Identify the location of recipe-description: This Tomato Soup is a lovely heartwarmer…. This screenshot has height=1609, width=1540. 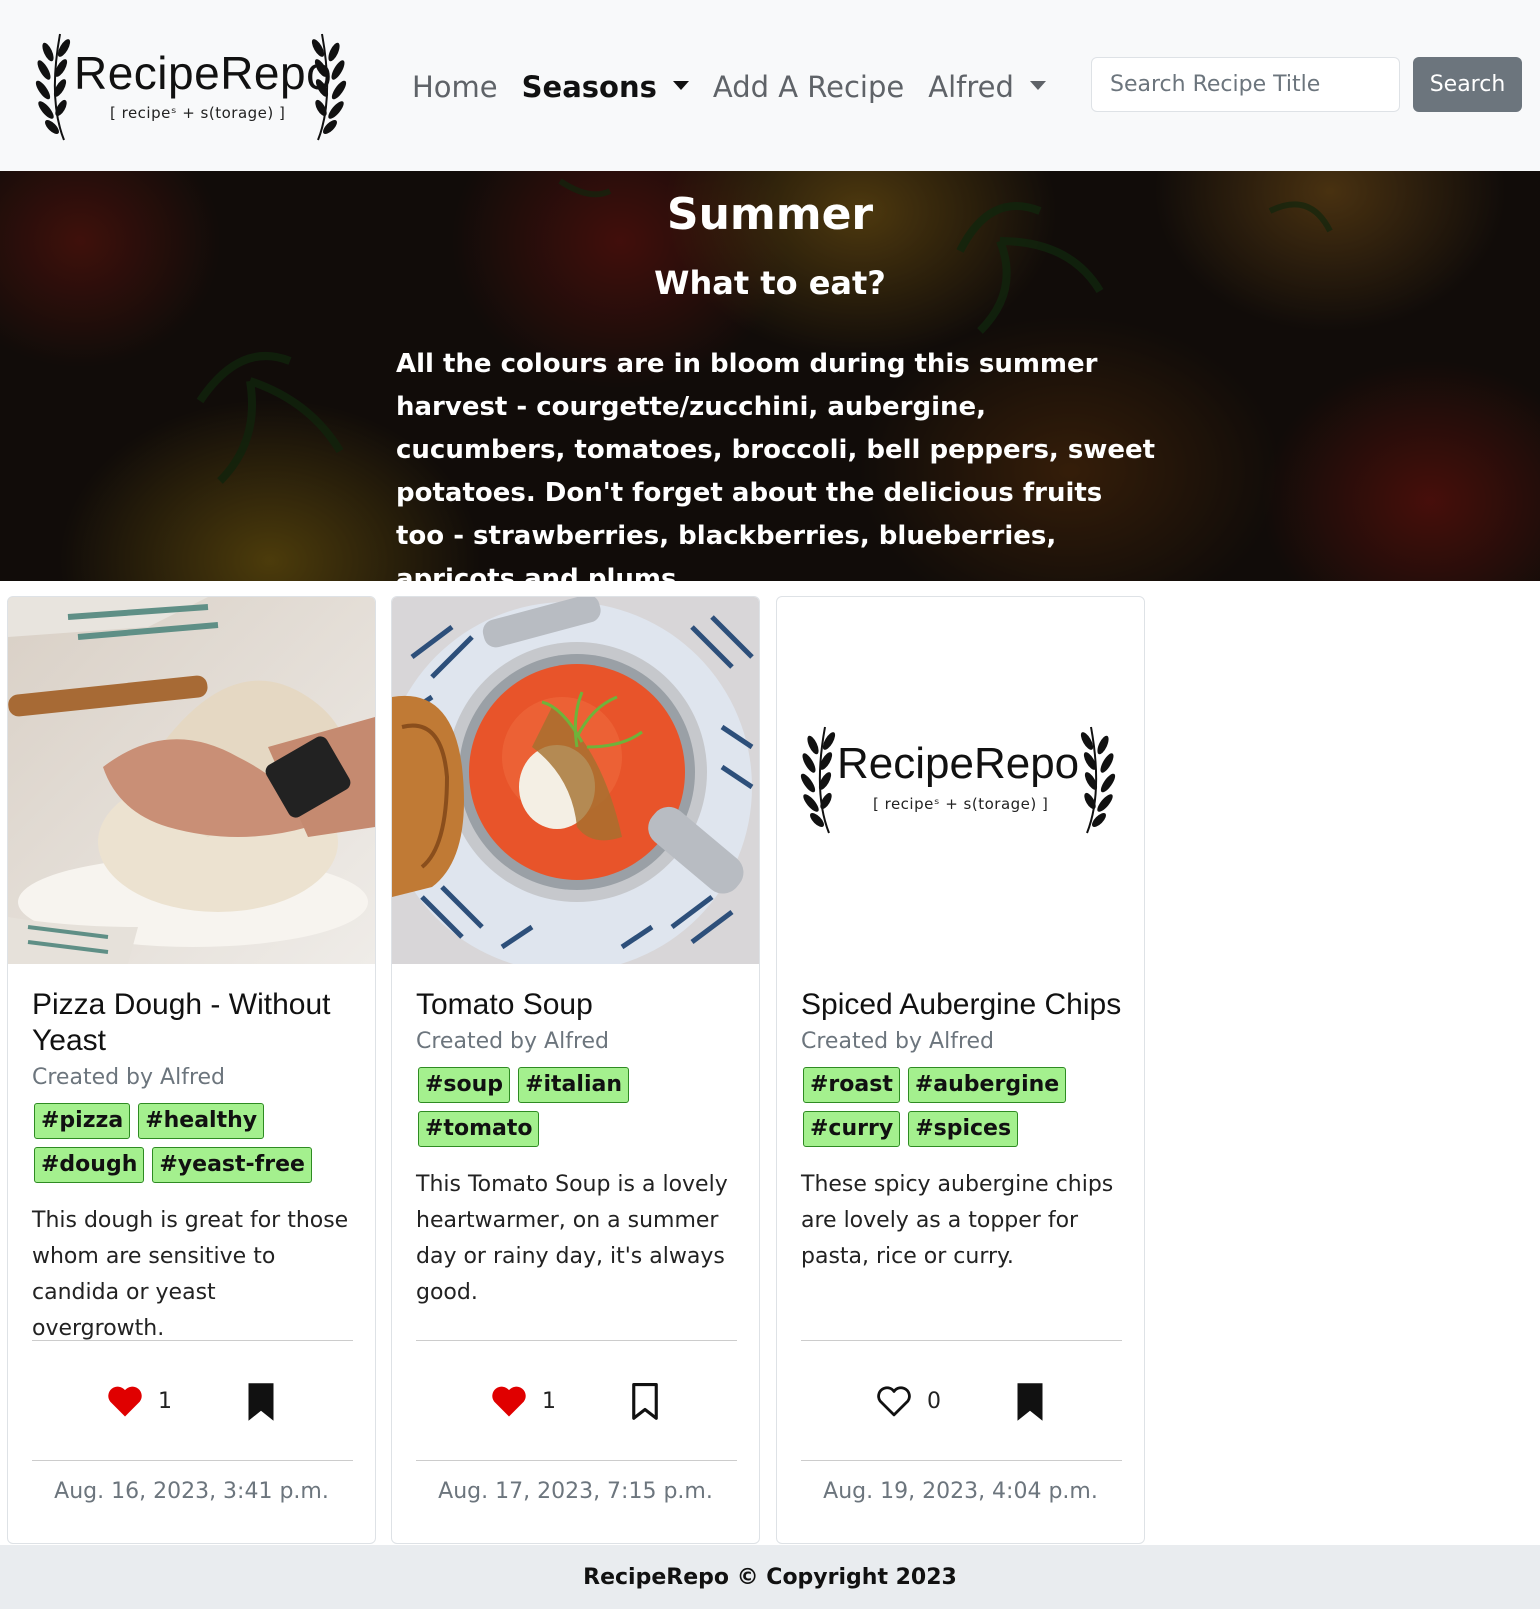
(572, 1238).